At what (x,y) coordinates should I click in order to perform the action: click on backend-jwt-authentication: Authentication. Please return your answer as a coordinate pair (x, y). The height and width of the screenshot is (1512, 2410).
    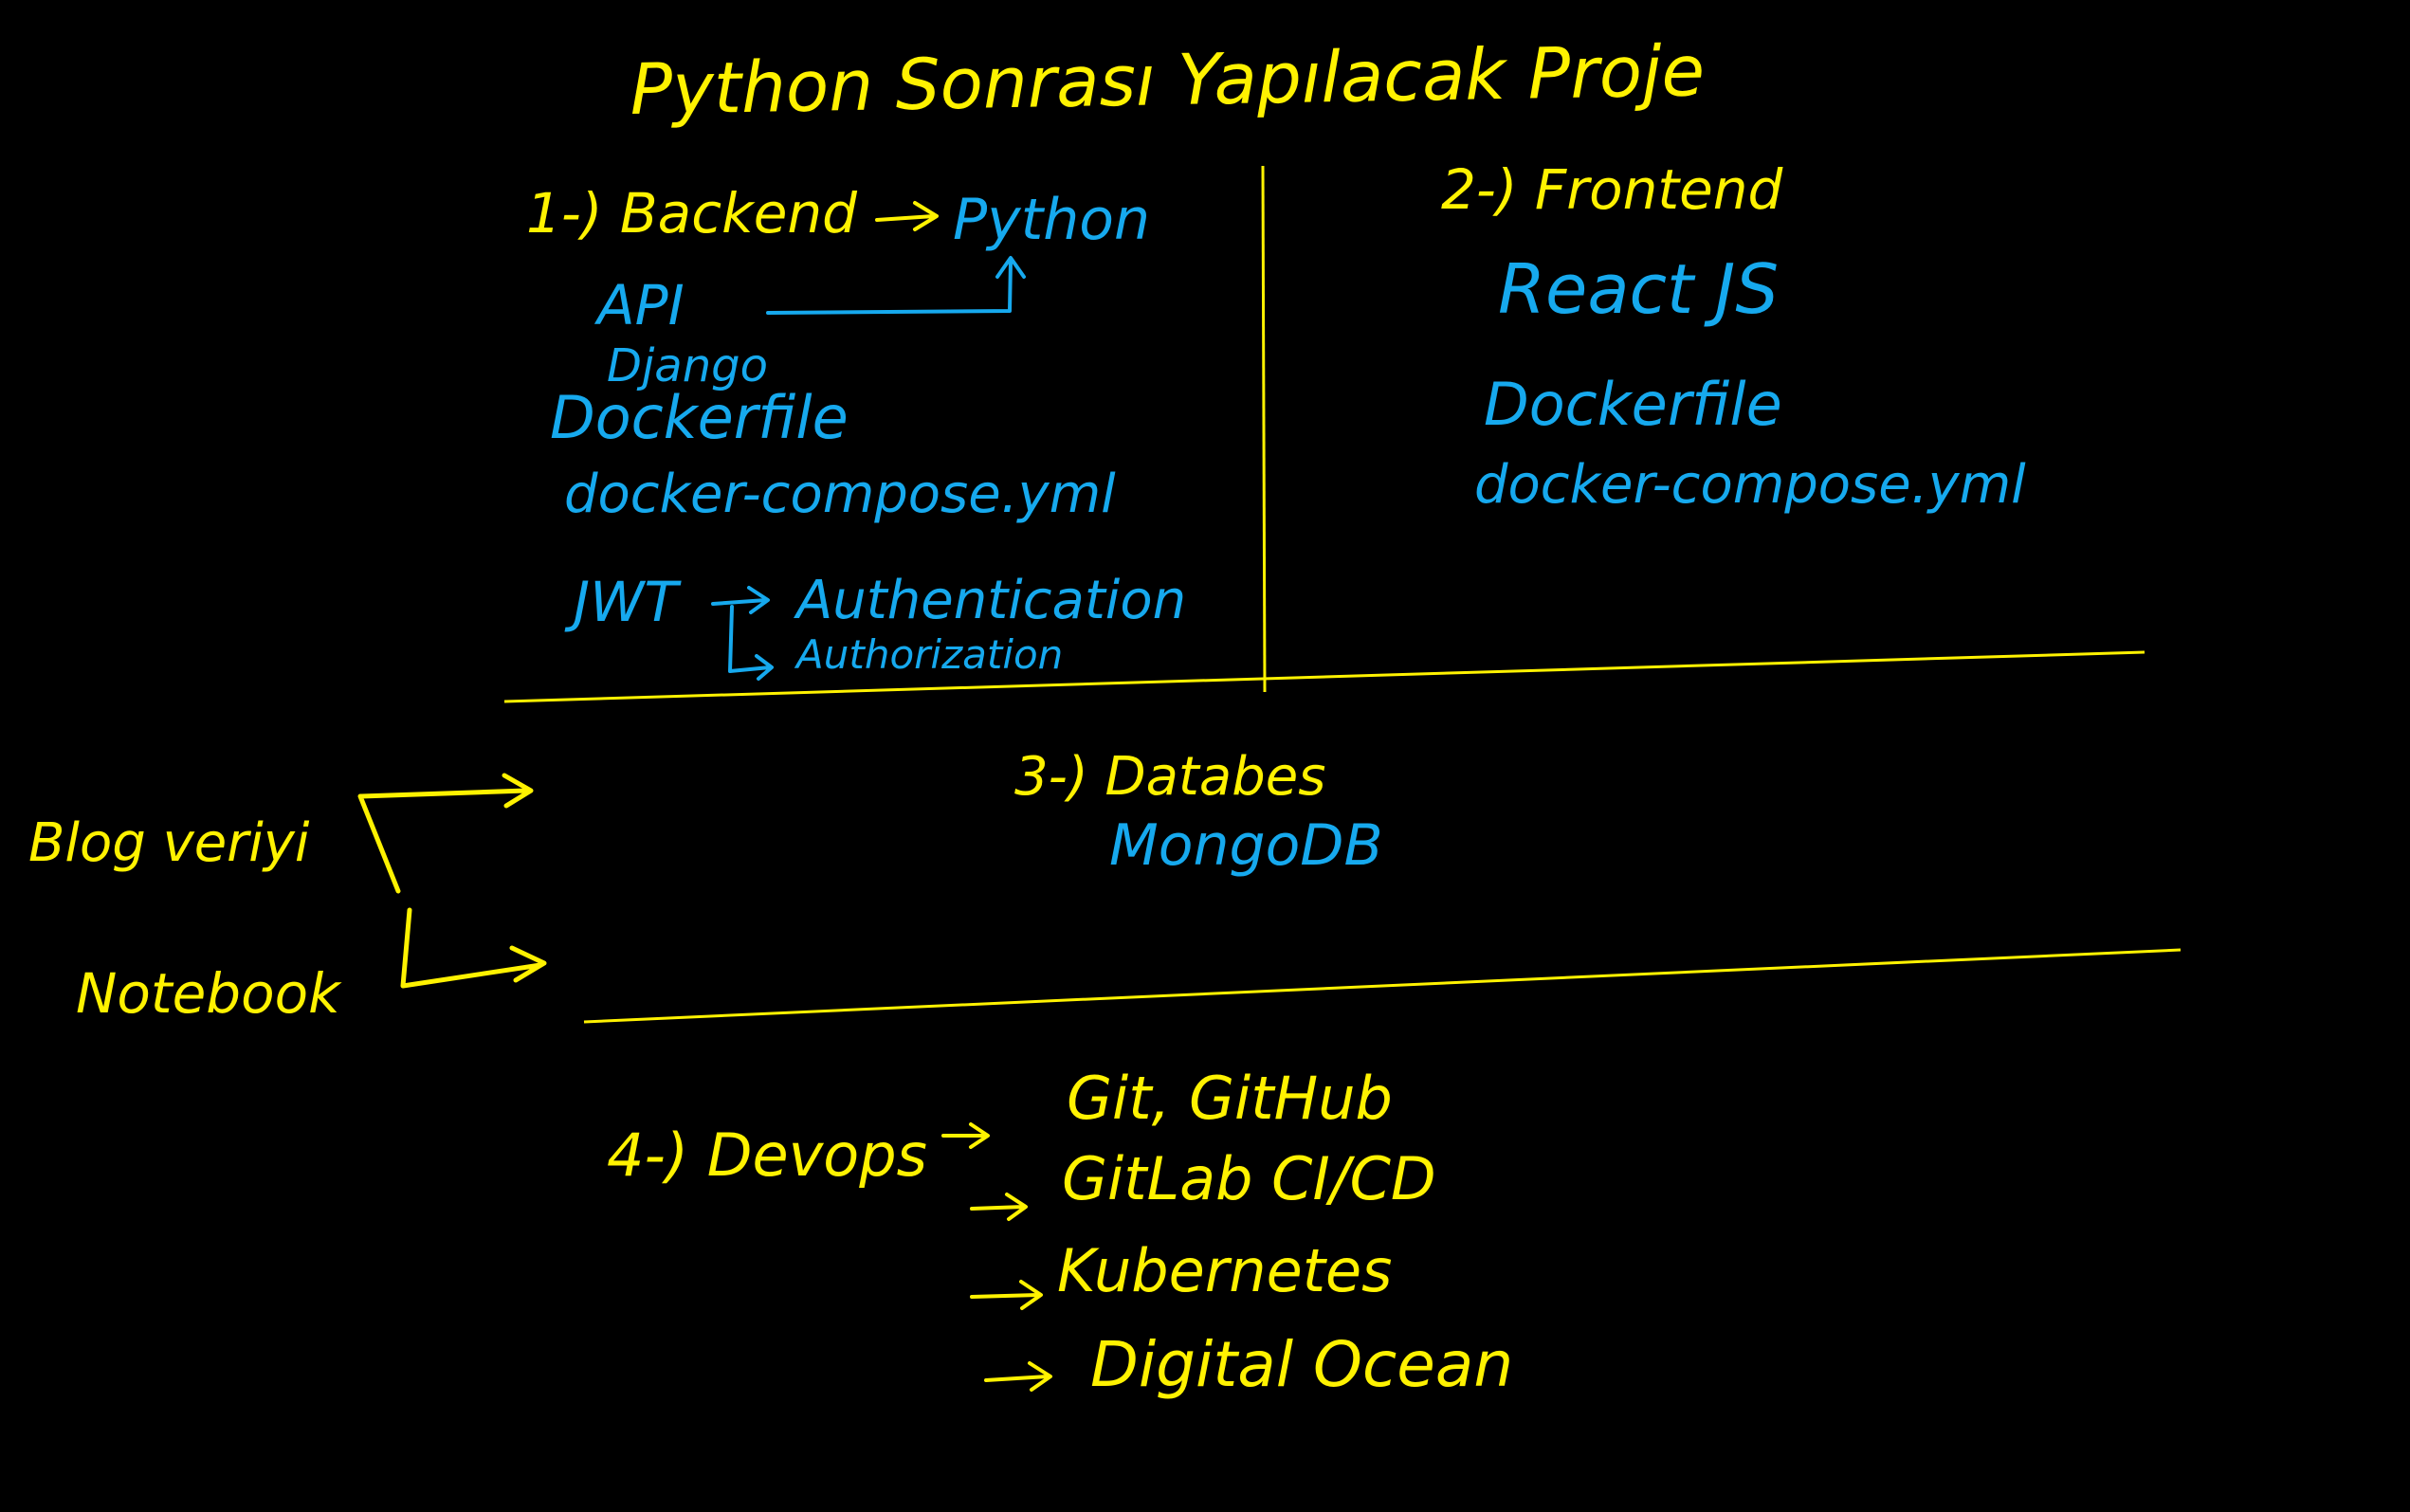
    Looking at the image, I should click on (990, 601).